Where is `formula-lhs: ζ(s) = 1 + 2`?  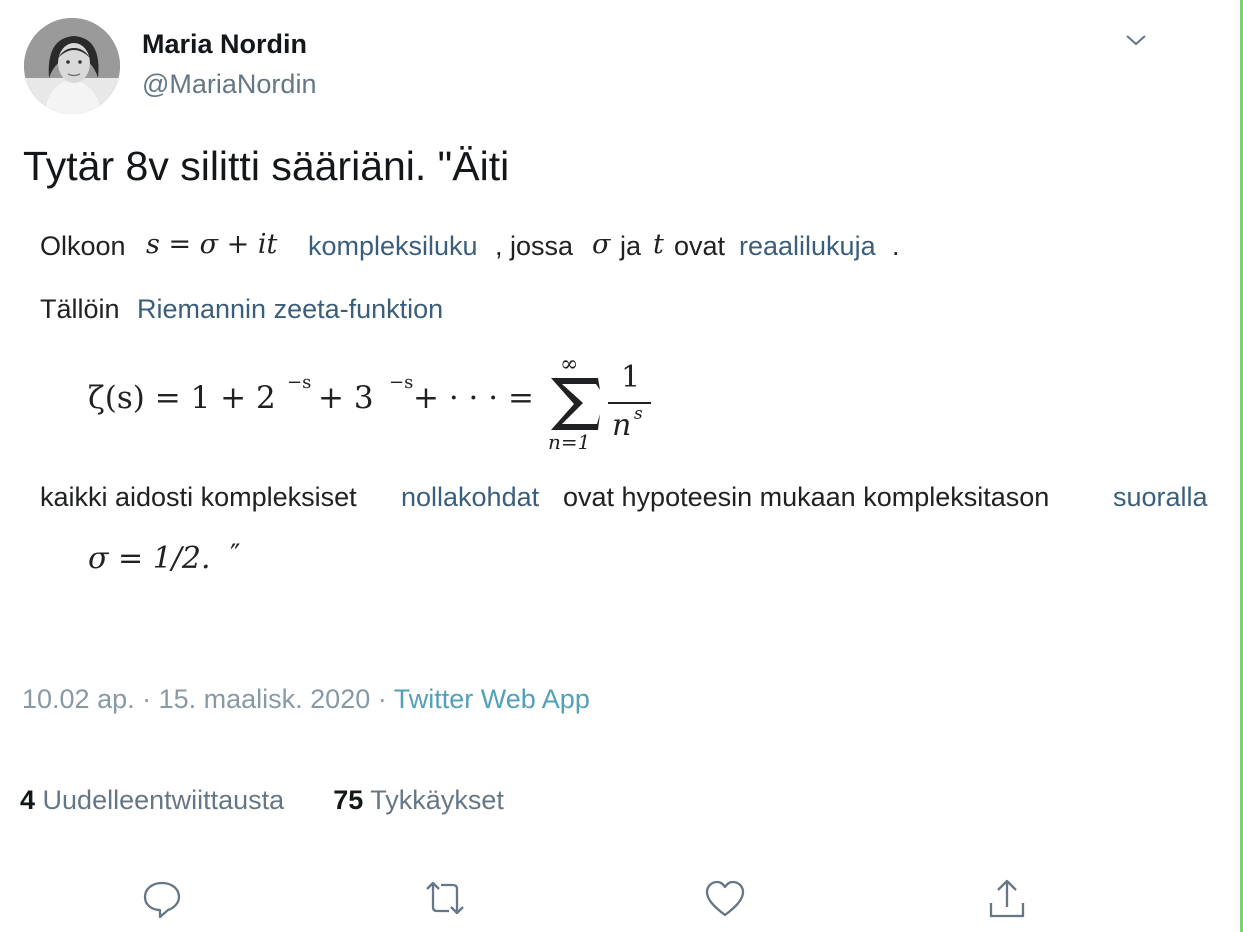 formula-lhs: ζ(s) = 1 + 2 is located at coordinates (182, 398).